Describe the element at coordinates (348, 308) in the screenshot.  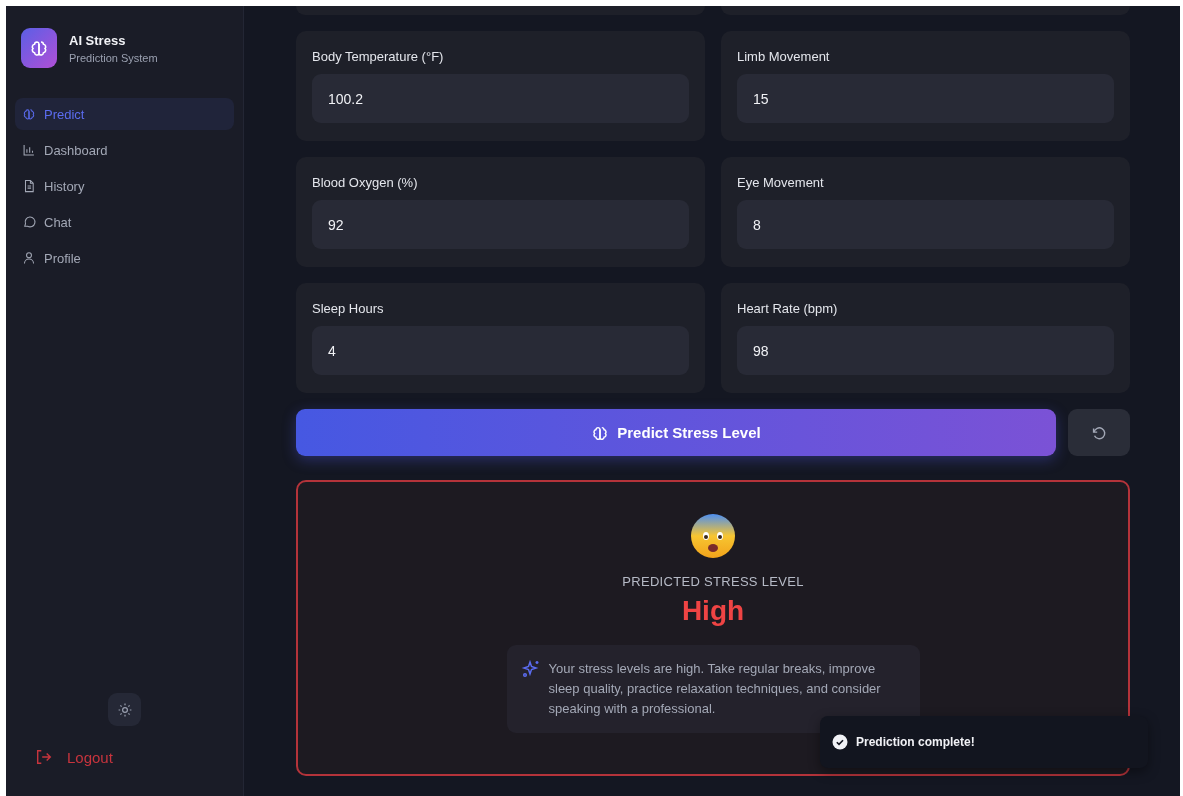
I see `field-label: Sleep Hours` at that location.